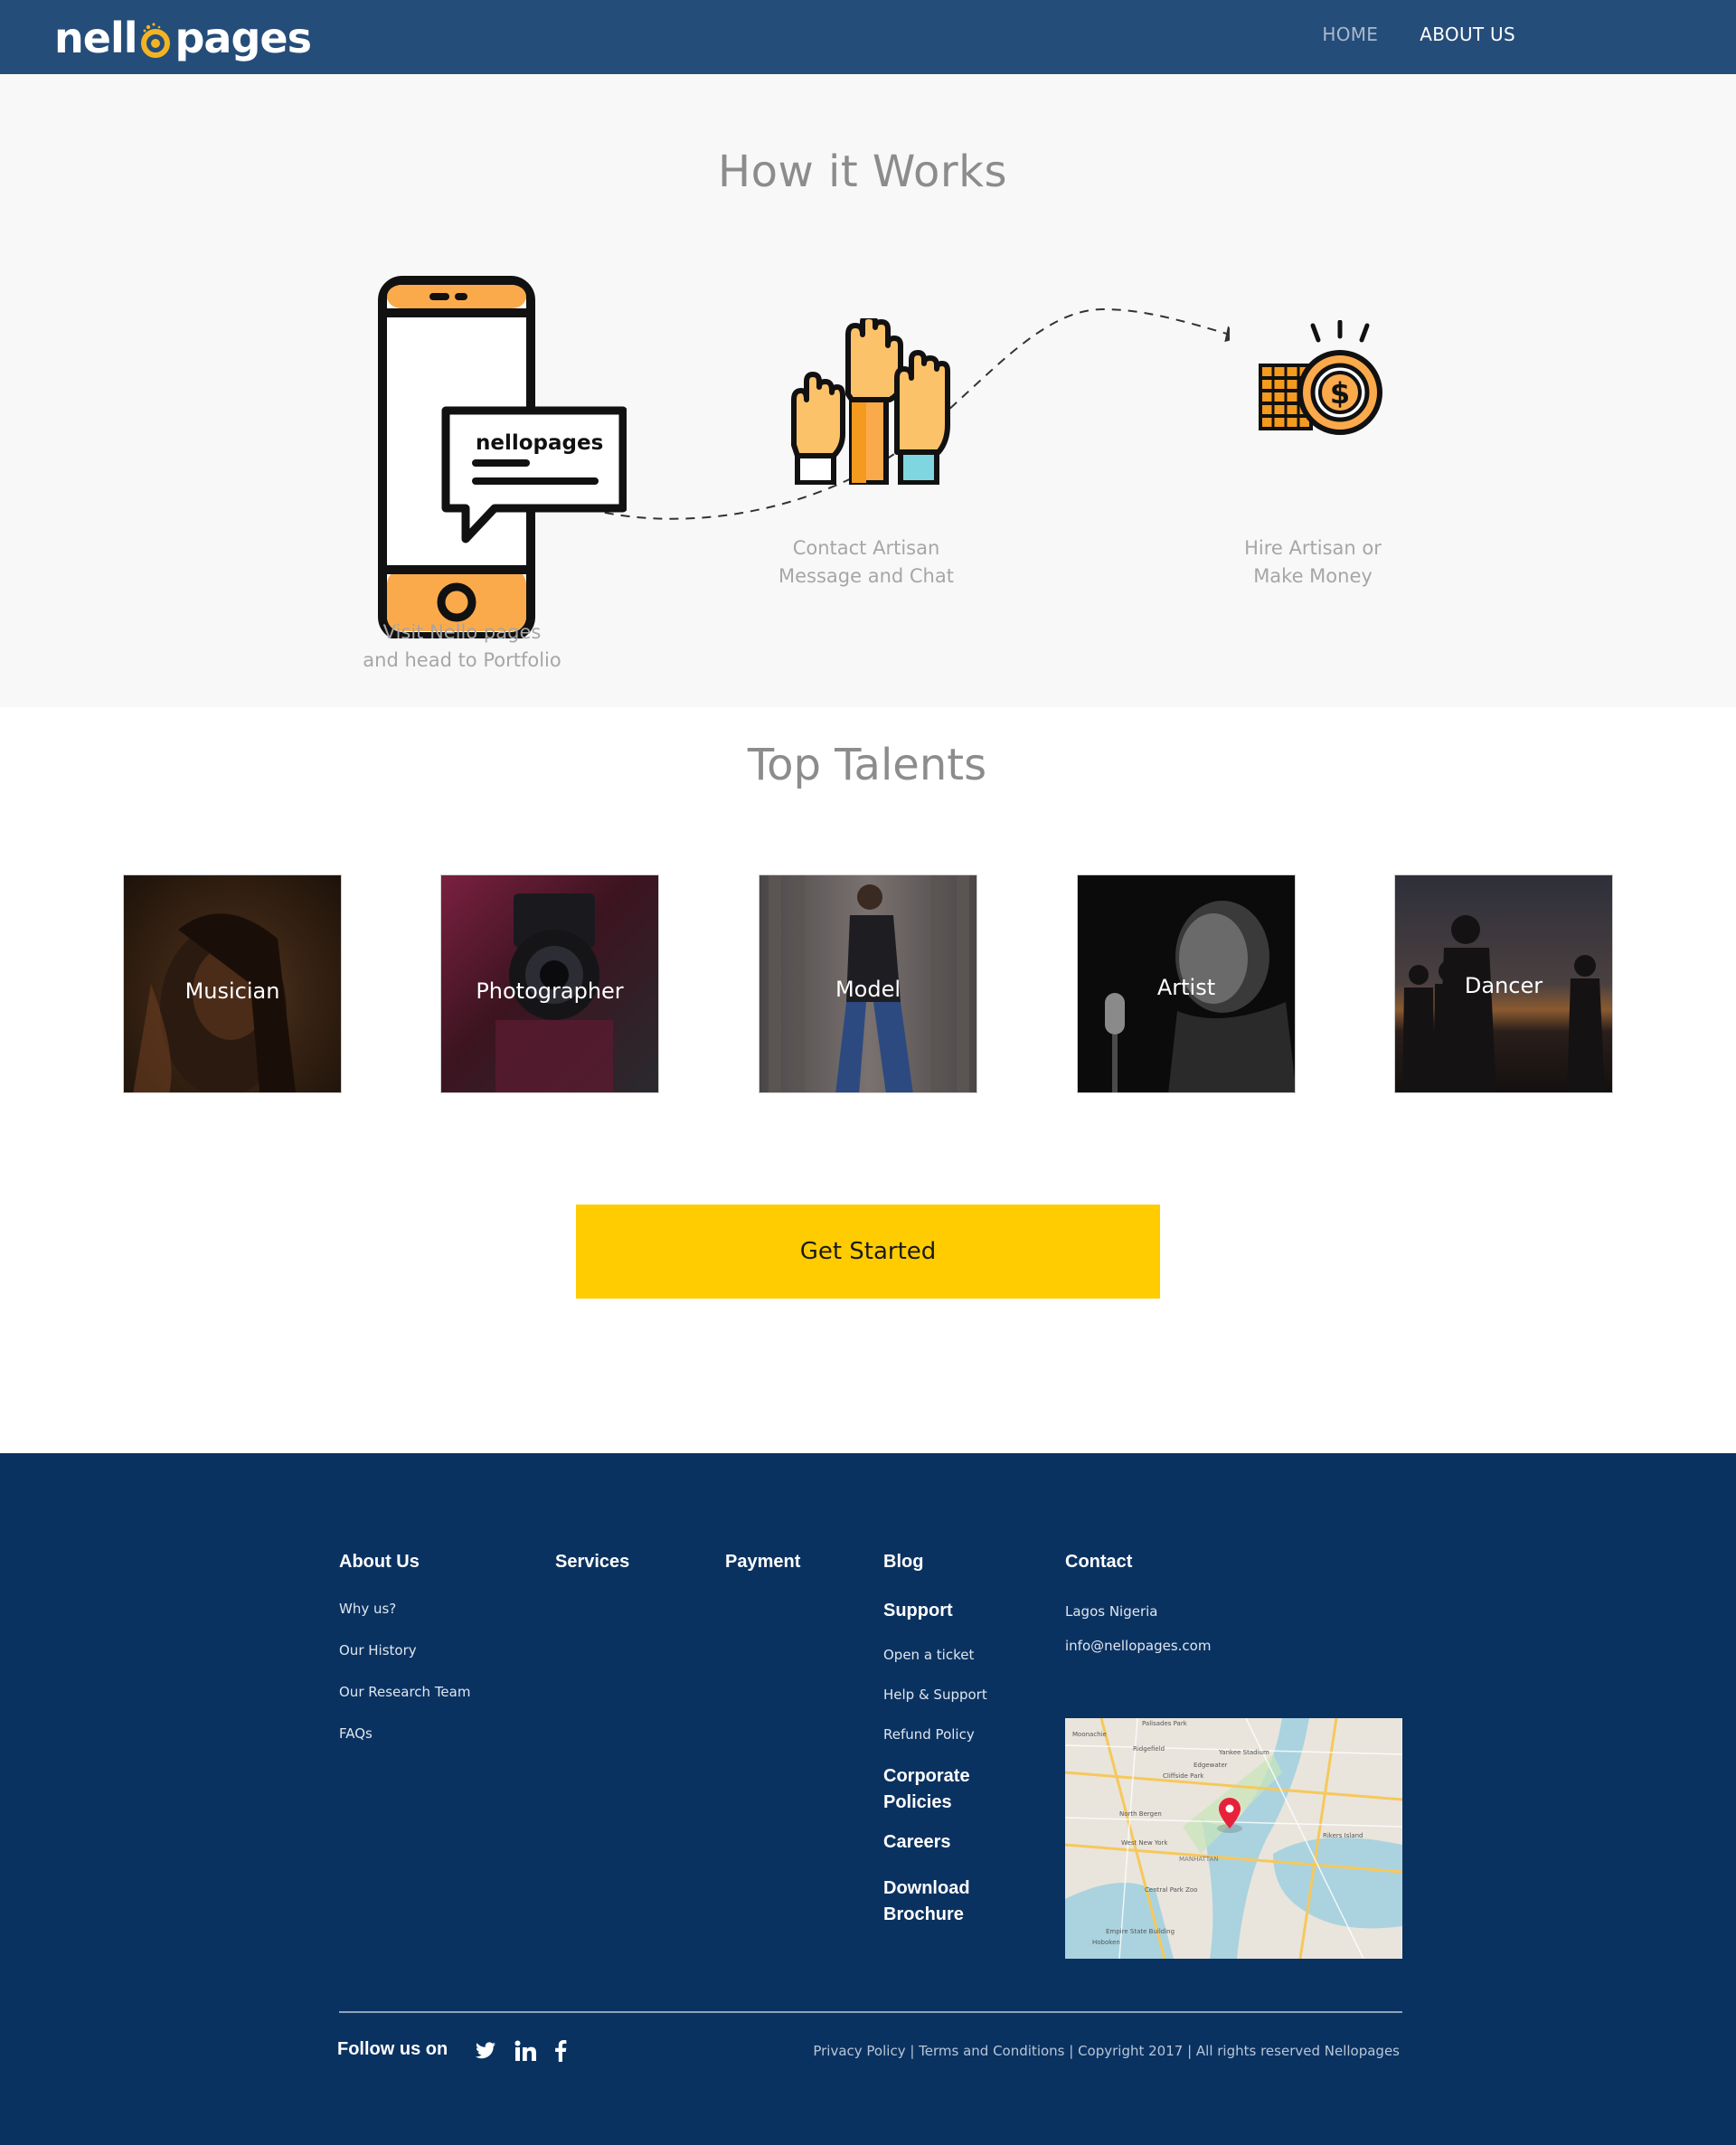 This screenshot has width=1736, height=2145. What do you see at coordinates (96, 38) in the screenshot?
I see `logo-text-left: nell` at bounding box center [96, 38].